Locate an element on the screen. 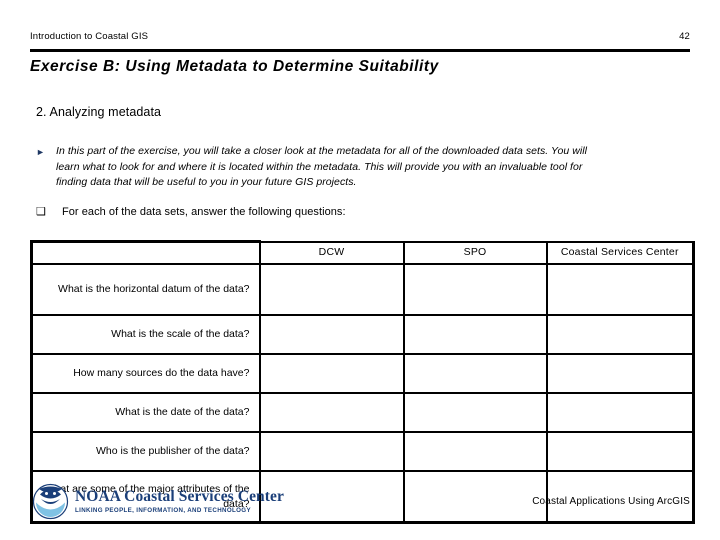  table-header-row: DCW SPO Coastal Services Center is located at coordinates (362, 252).